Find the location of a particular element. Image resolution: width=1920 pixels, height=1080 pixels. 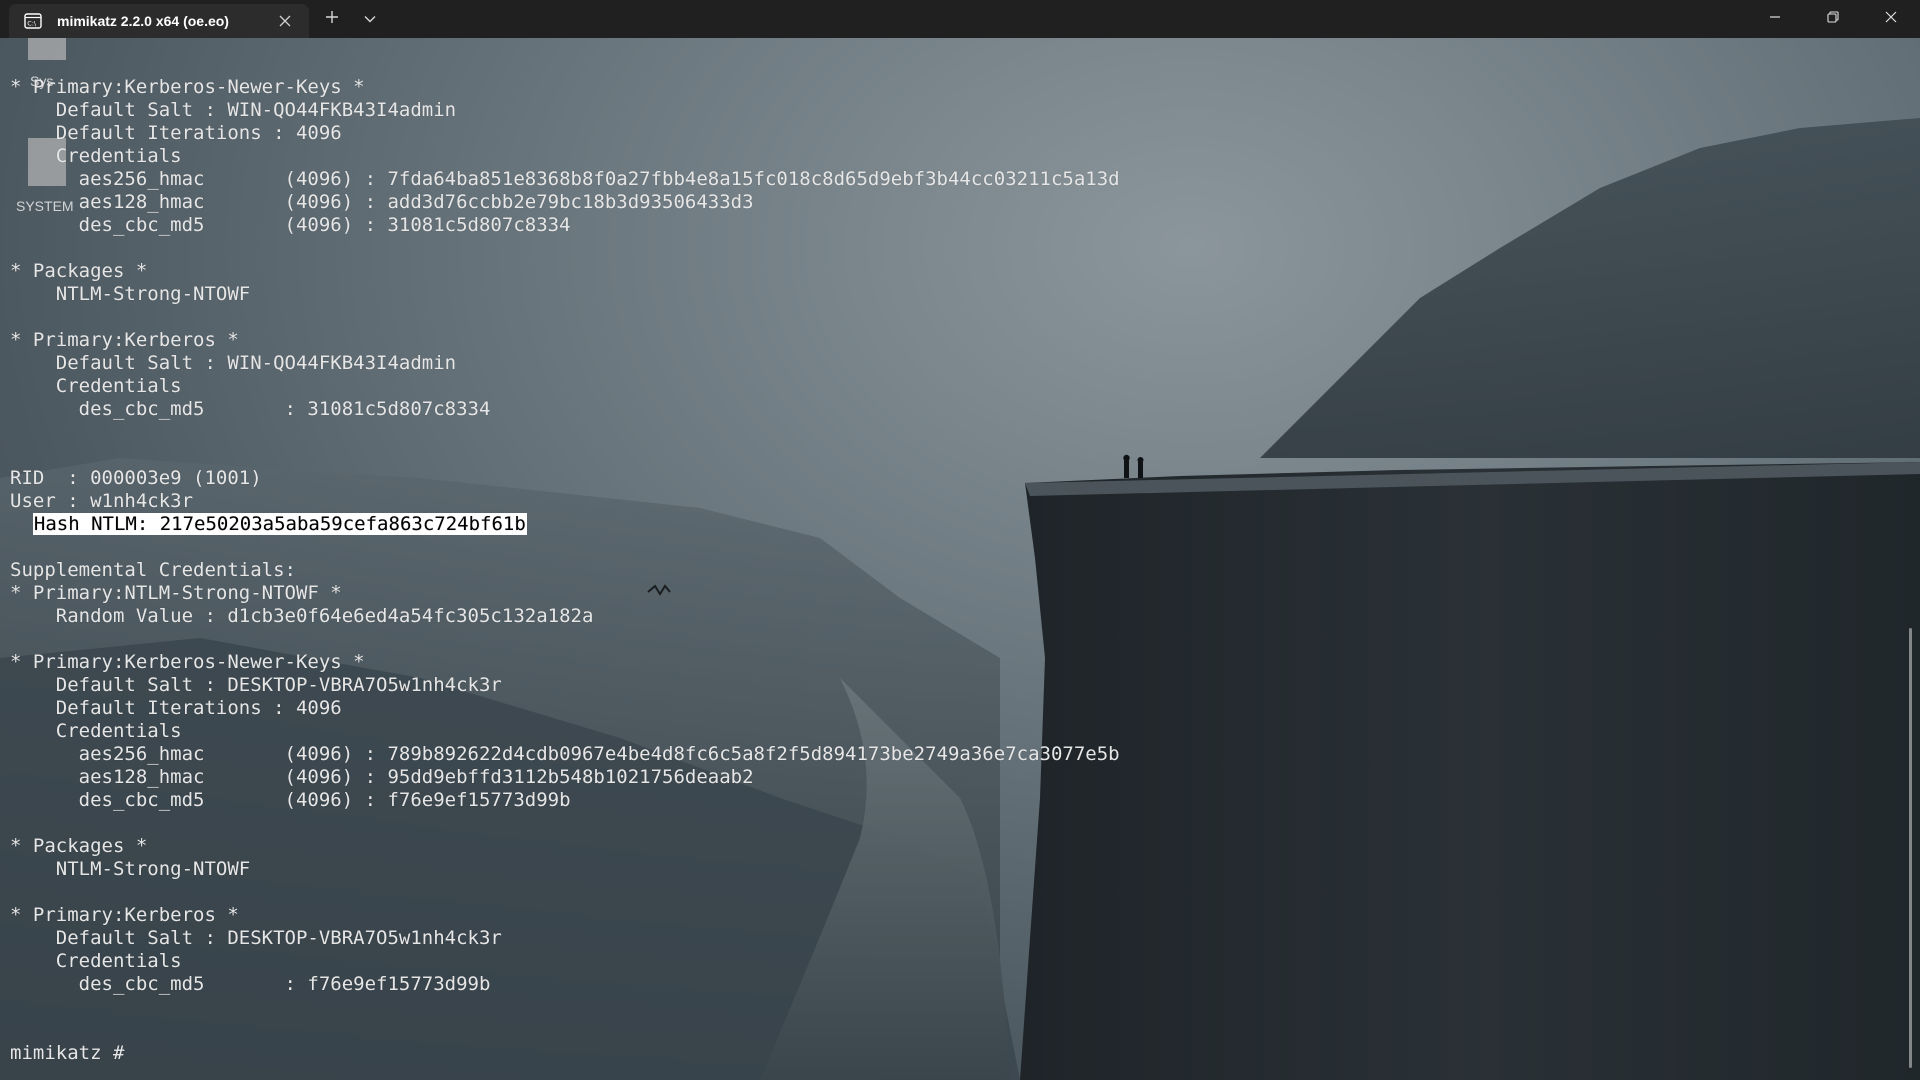

window-controls is located at coordinates (1833, 19).